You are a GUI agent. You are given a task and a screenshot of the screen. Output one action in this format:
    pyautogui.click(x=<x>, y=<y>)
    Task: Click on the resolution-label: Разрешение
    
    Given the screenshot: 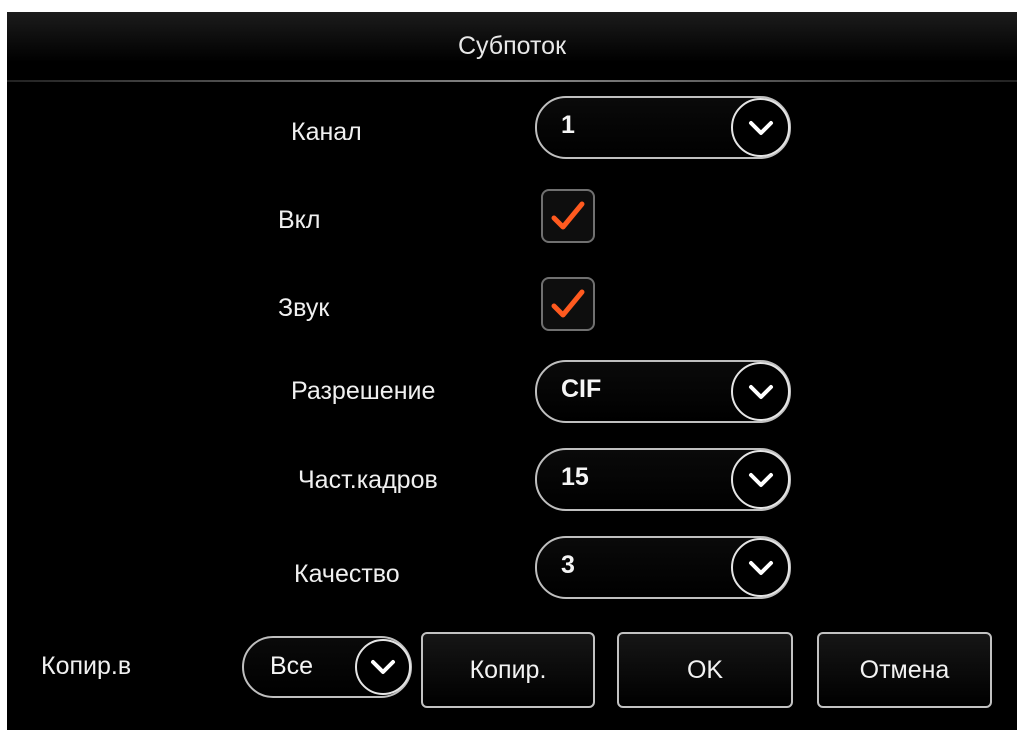 What is the action you would take?
    pyautogui.click(x=363, y=391)
    